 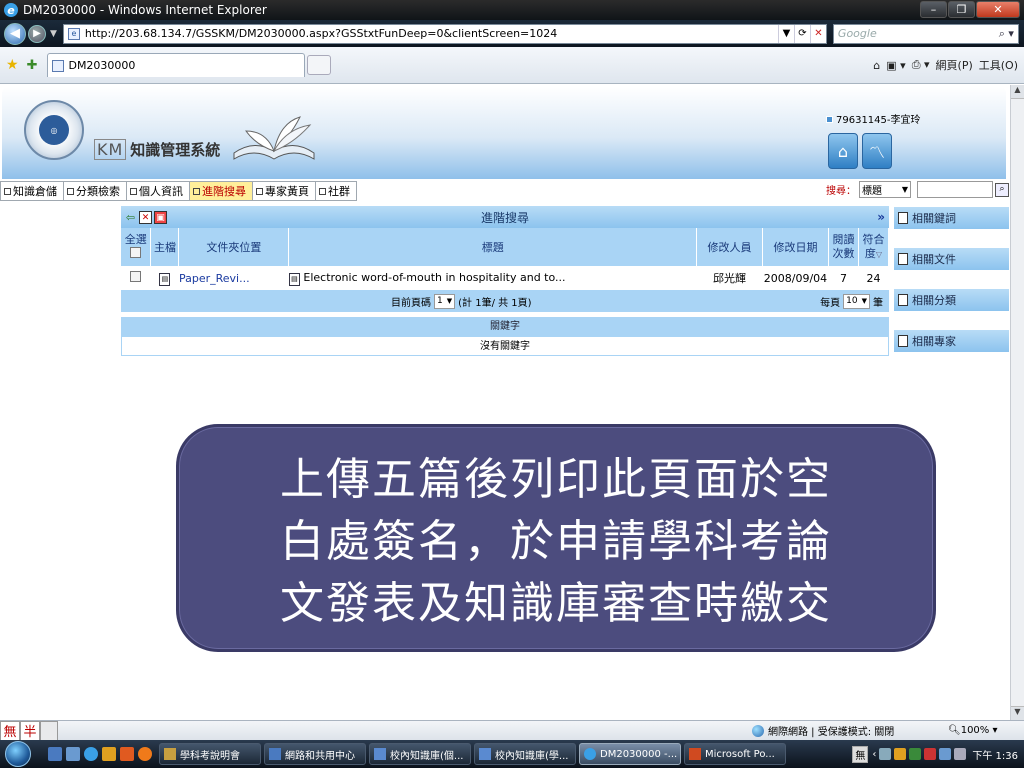 What do you see at coordinates (951, 341) in the screenshot?
I see `sidebar-related-experts: 相關專家` at bounding box center [951, 341].